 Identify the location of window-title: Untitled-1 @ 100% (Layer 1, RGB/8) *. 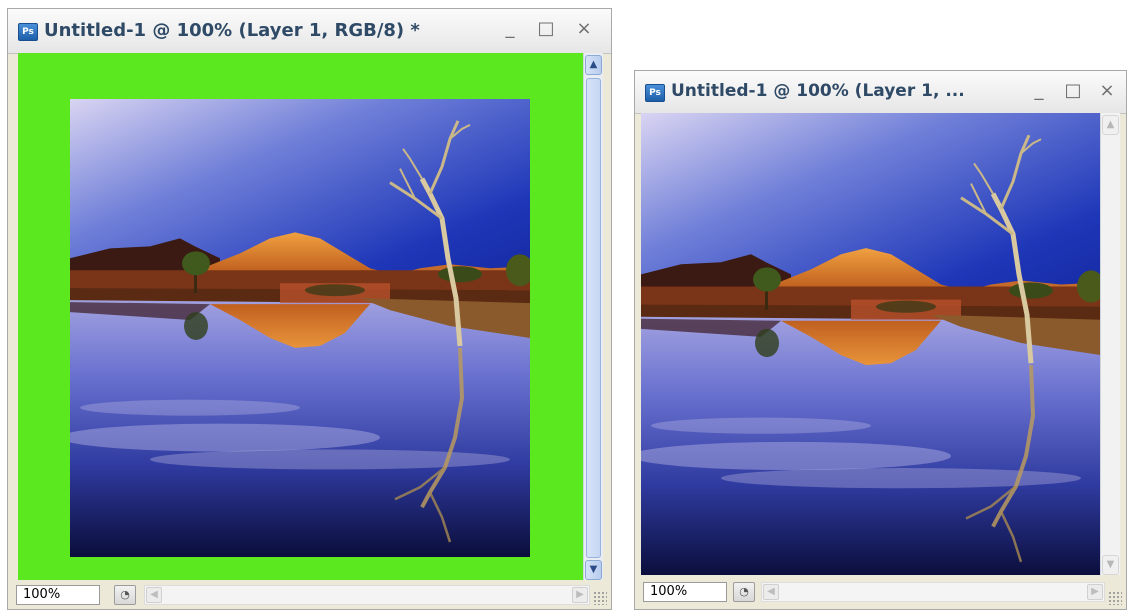
(232, 30).